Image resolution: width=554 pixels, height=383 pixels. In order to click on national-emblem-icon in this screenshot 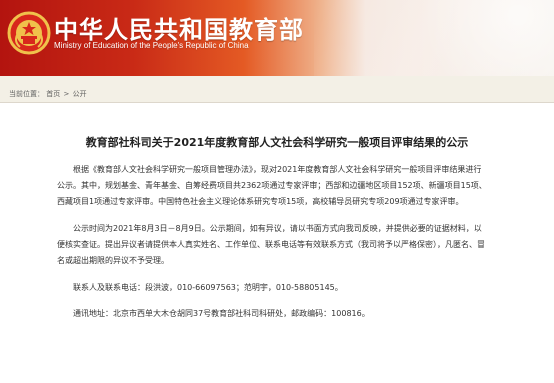, I will do `click(29, 33)`.